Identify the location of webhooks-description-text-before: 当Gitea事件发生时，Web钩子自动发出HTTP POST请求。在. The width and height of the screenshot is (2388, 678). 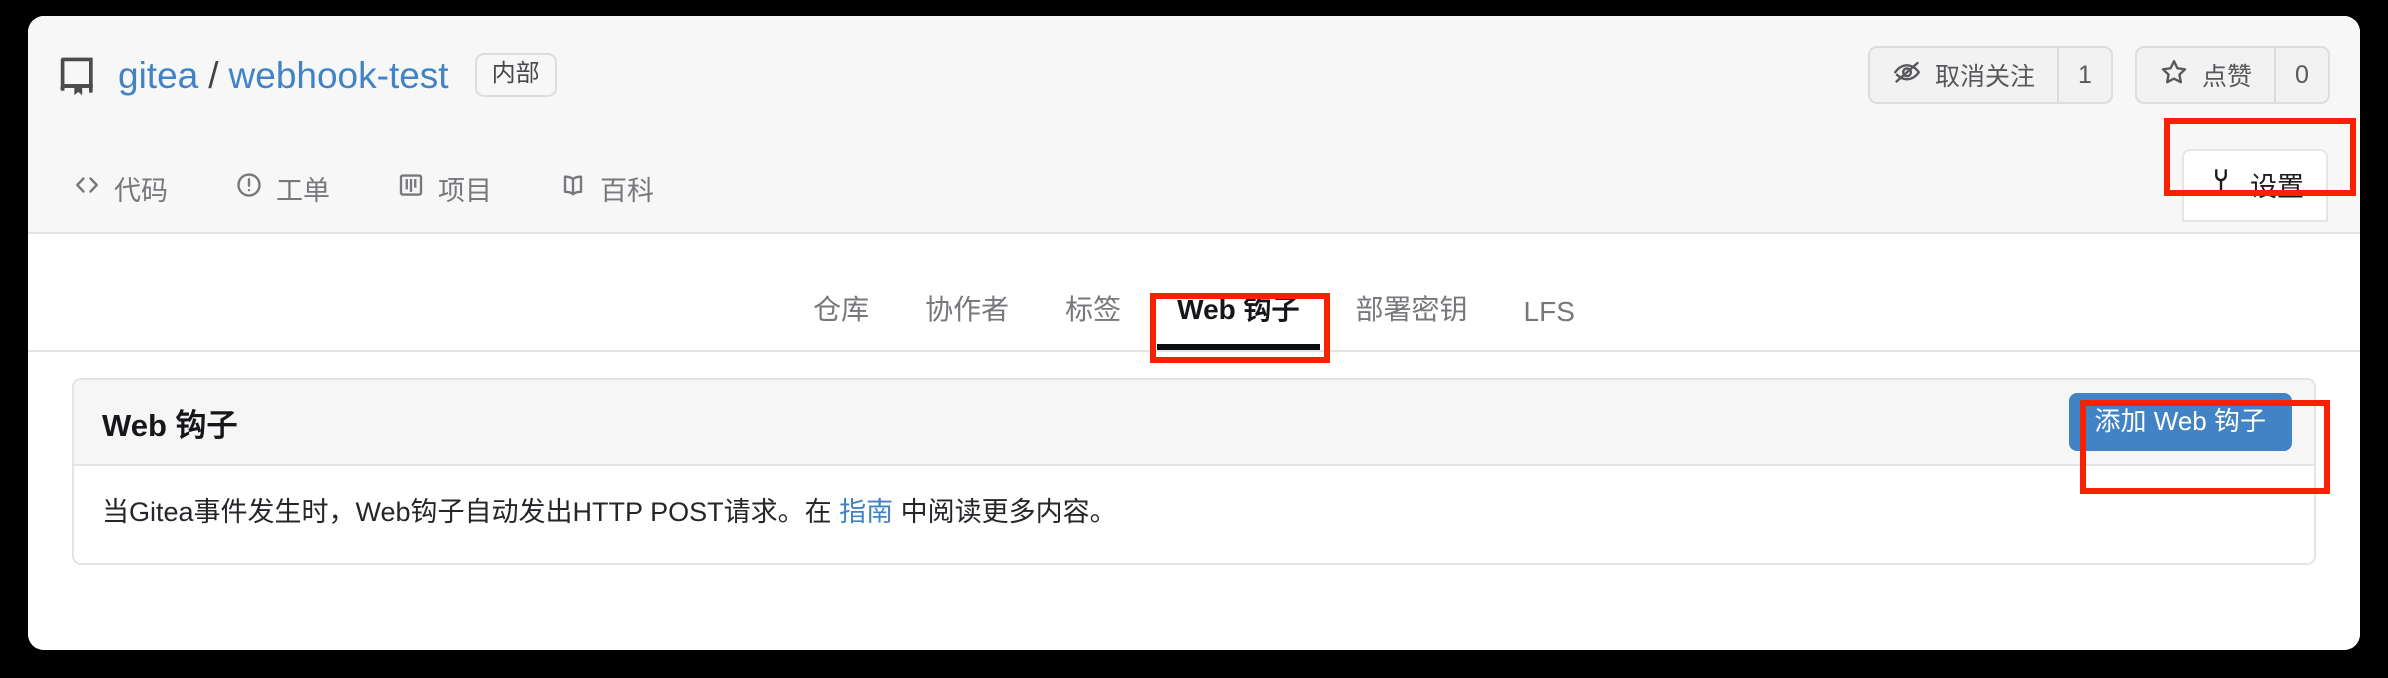
(471, 512).